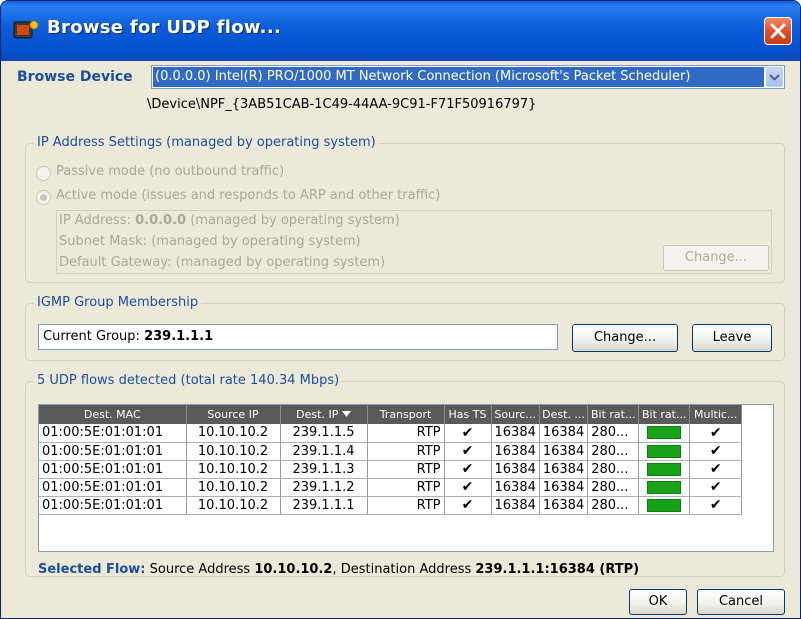 The image size is (801, 619). Describe the element at coordinates (324, 451) in the screenshot. I see `dest-ip-cell: 239.1.1.4` at that location.